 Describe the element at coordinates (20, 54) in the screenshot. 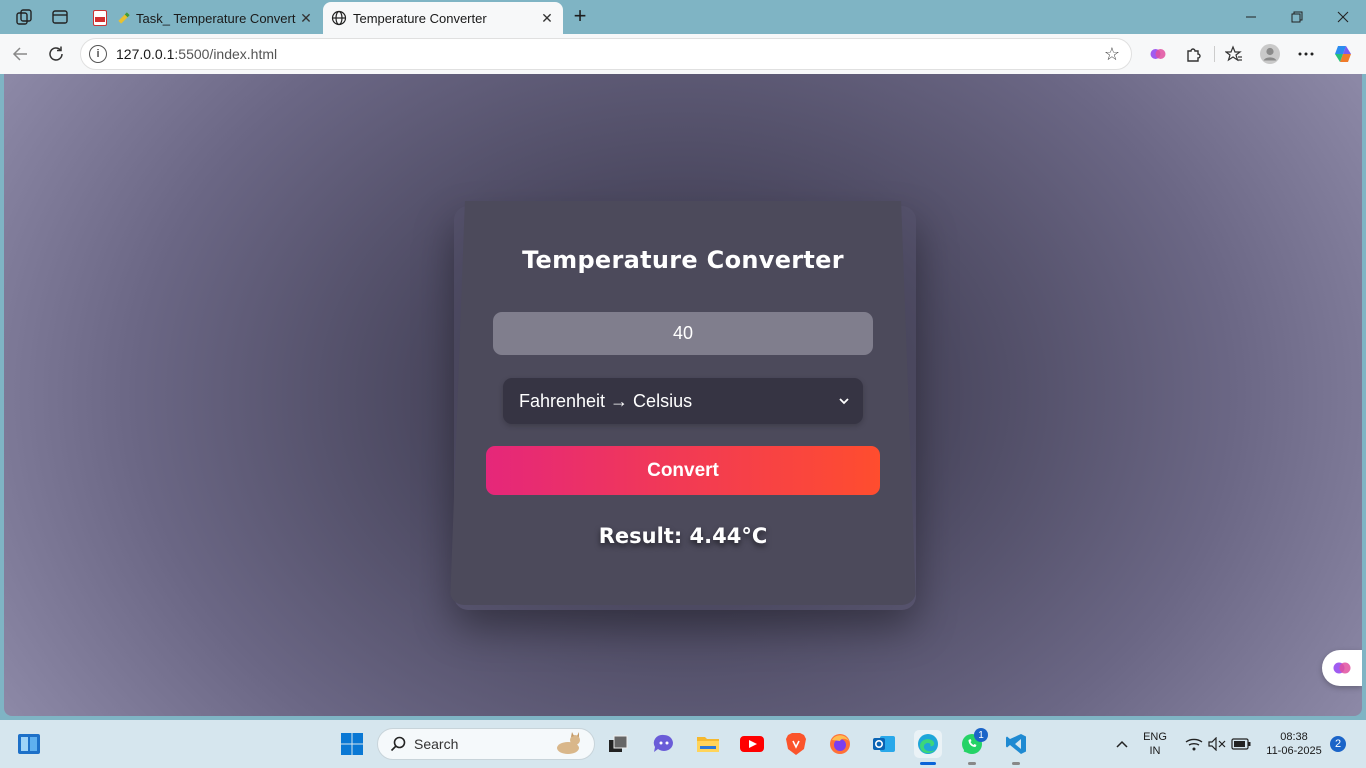

I see `back-button` at that location.